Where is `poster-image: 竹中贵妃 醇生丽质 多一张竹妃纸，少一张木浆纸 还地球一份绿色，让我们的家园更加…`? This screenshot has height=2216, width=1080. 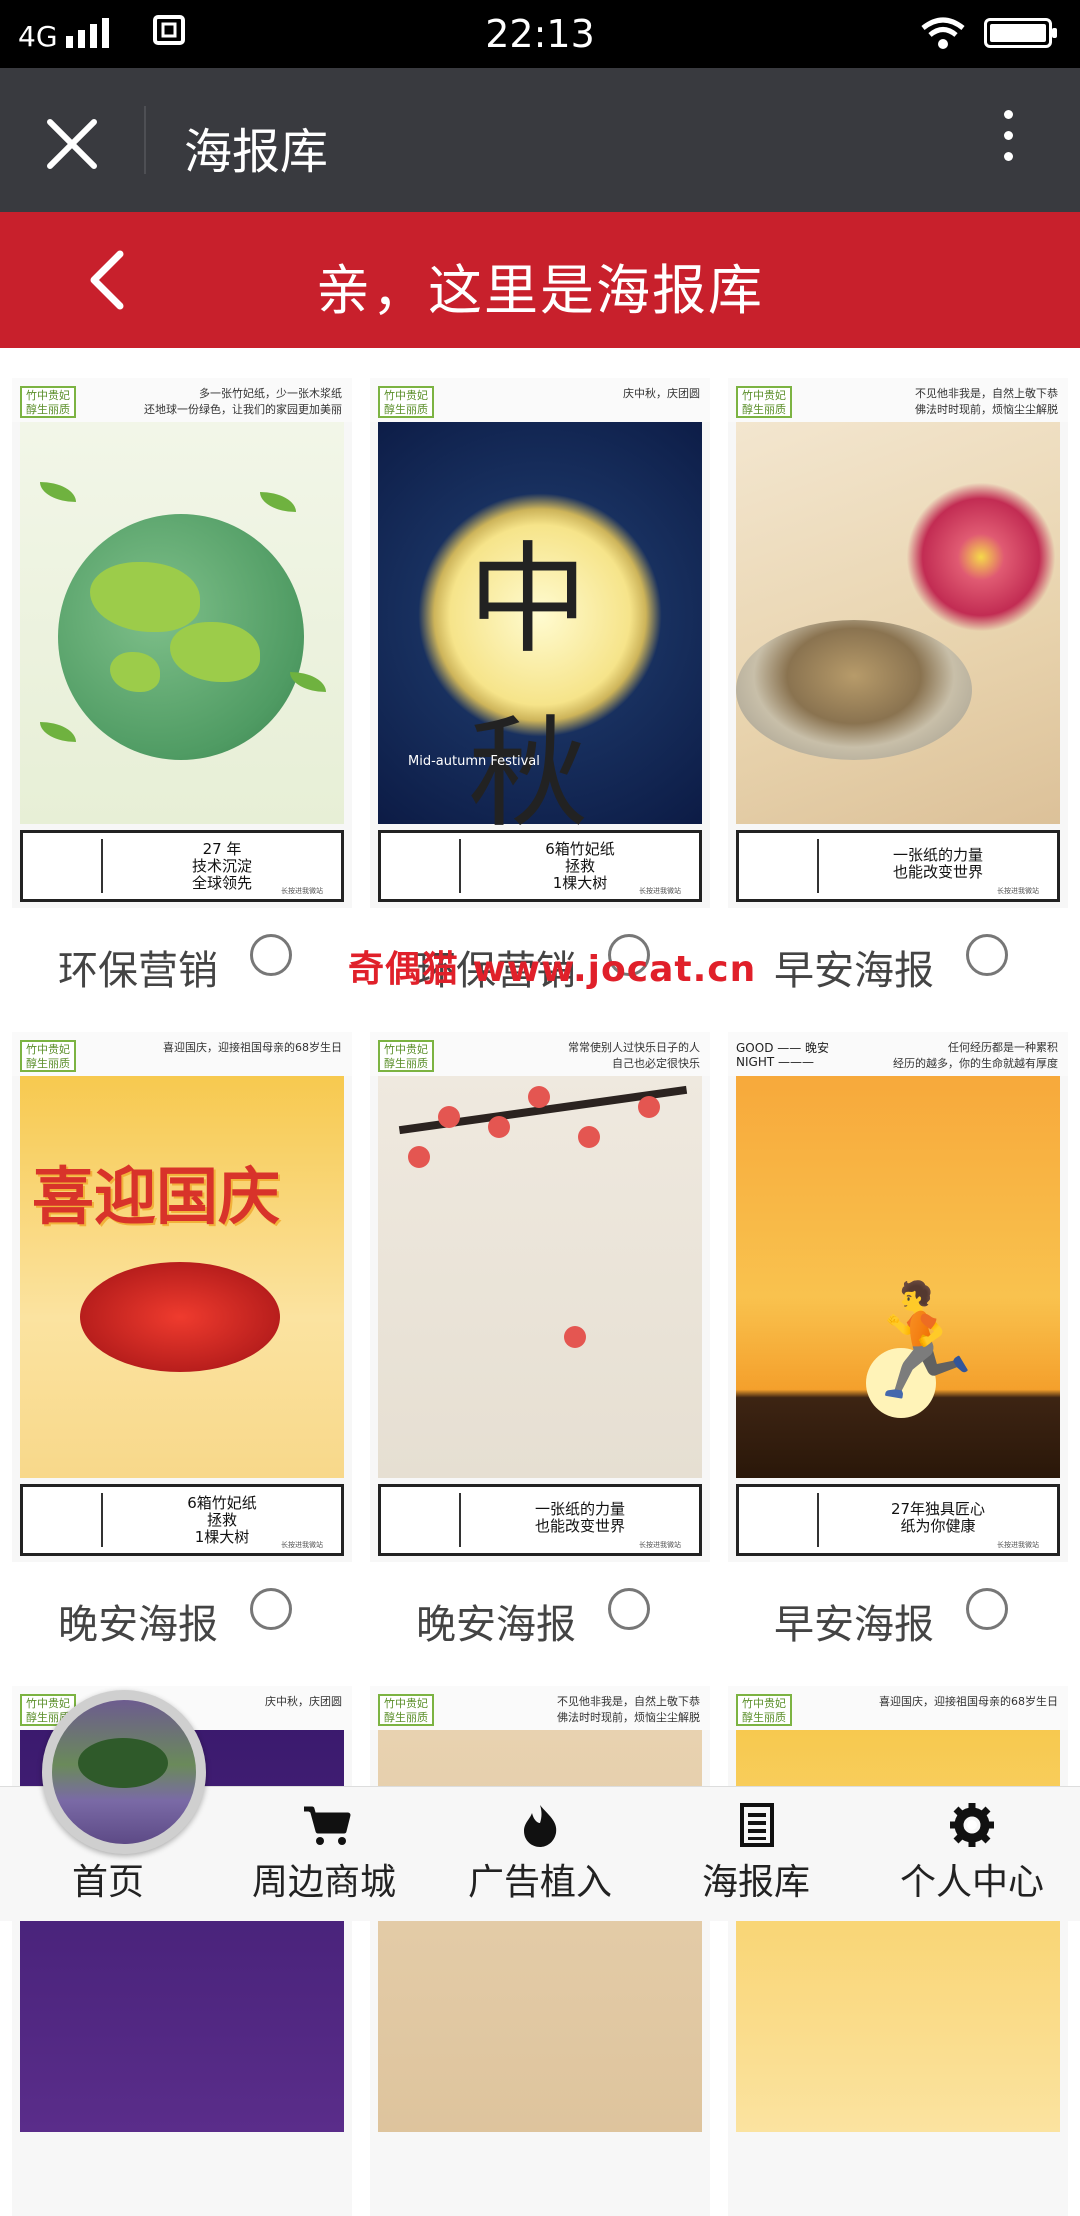 poster-image: 竹中贵妃 醇生丽质 多一张竹妃纸，少一张木浆纸 还地球一份绿色，让我们的家园更加… is located at coordinates (182, 643).